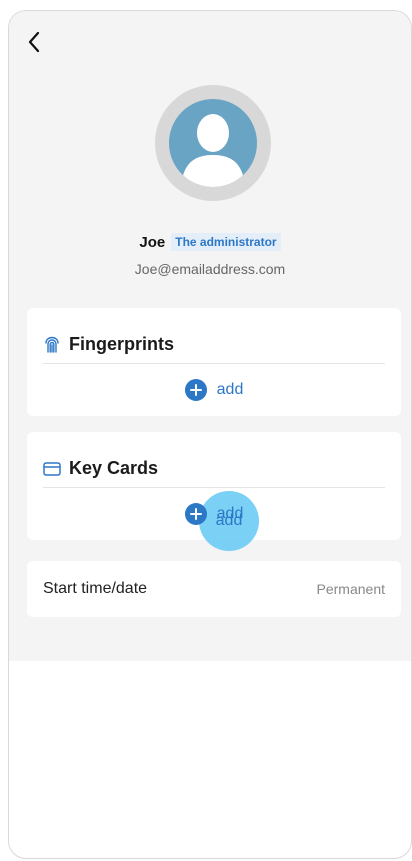  Describe the element at coordinates (122, 344) in the screenshot. I see `fingerprints-title: Fingerprints` at that location.